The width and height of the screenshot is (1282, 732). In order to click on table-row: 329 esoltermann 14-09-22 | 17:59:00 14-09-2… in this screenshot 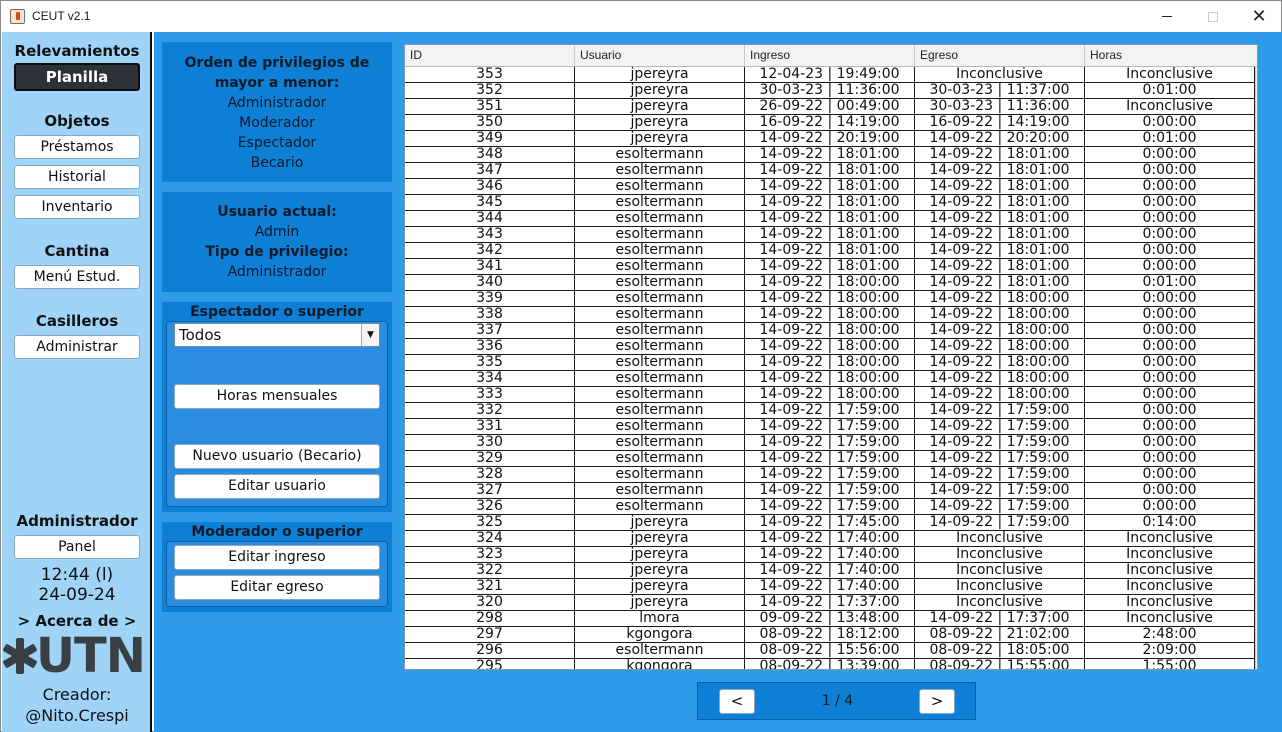, I will do `click(830, 459)`.